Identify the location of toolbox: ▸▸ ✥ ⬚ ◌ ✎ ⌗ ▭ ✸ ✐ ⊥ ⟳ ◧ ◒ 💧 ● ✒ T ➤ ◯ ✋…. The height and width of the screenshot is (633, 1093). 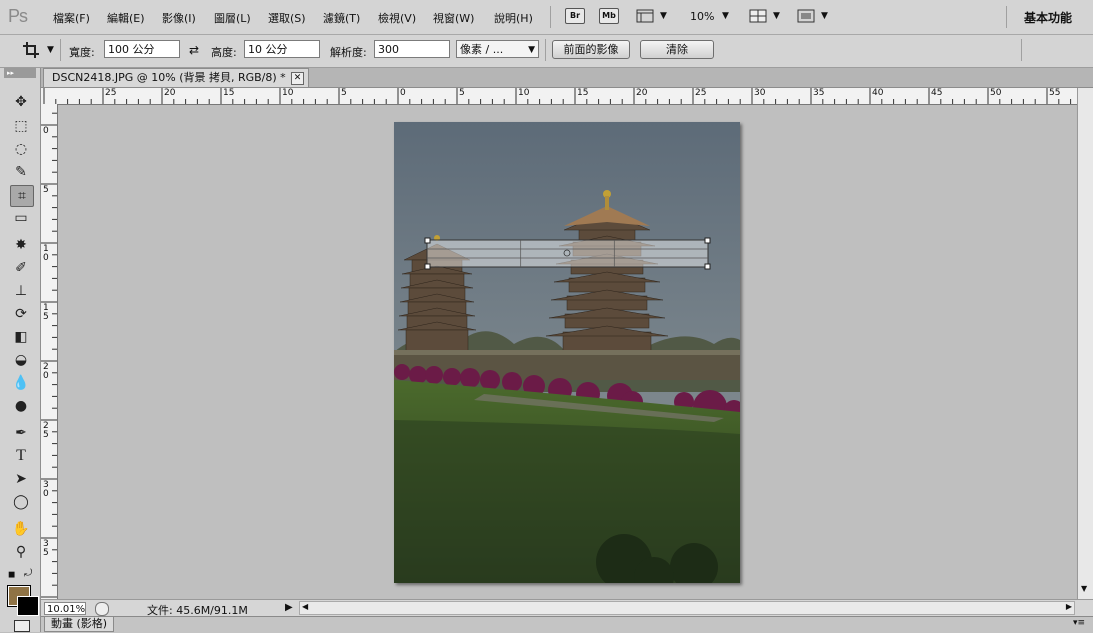
(20, 350).